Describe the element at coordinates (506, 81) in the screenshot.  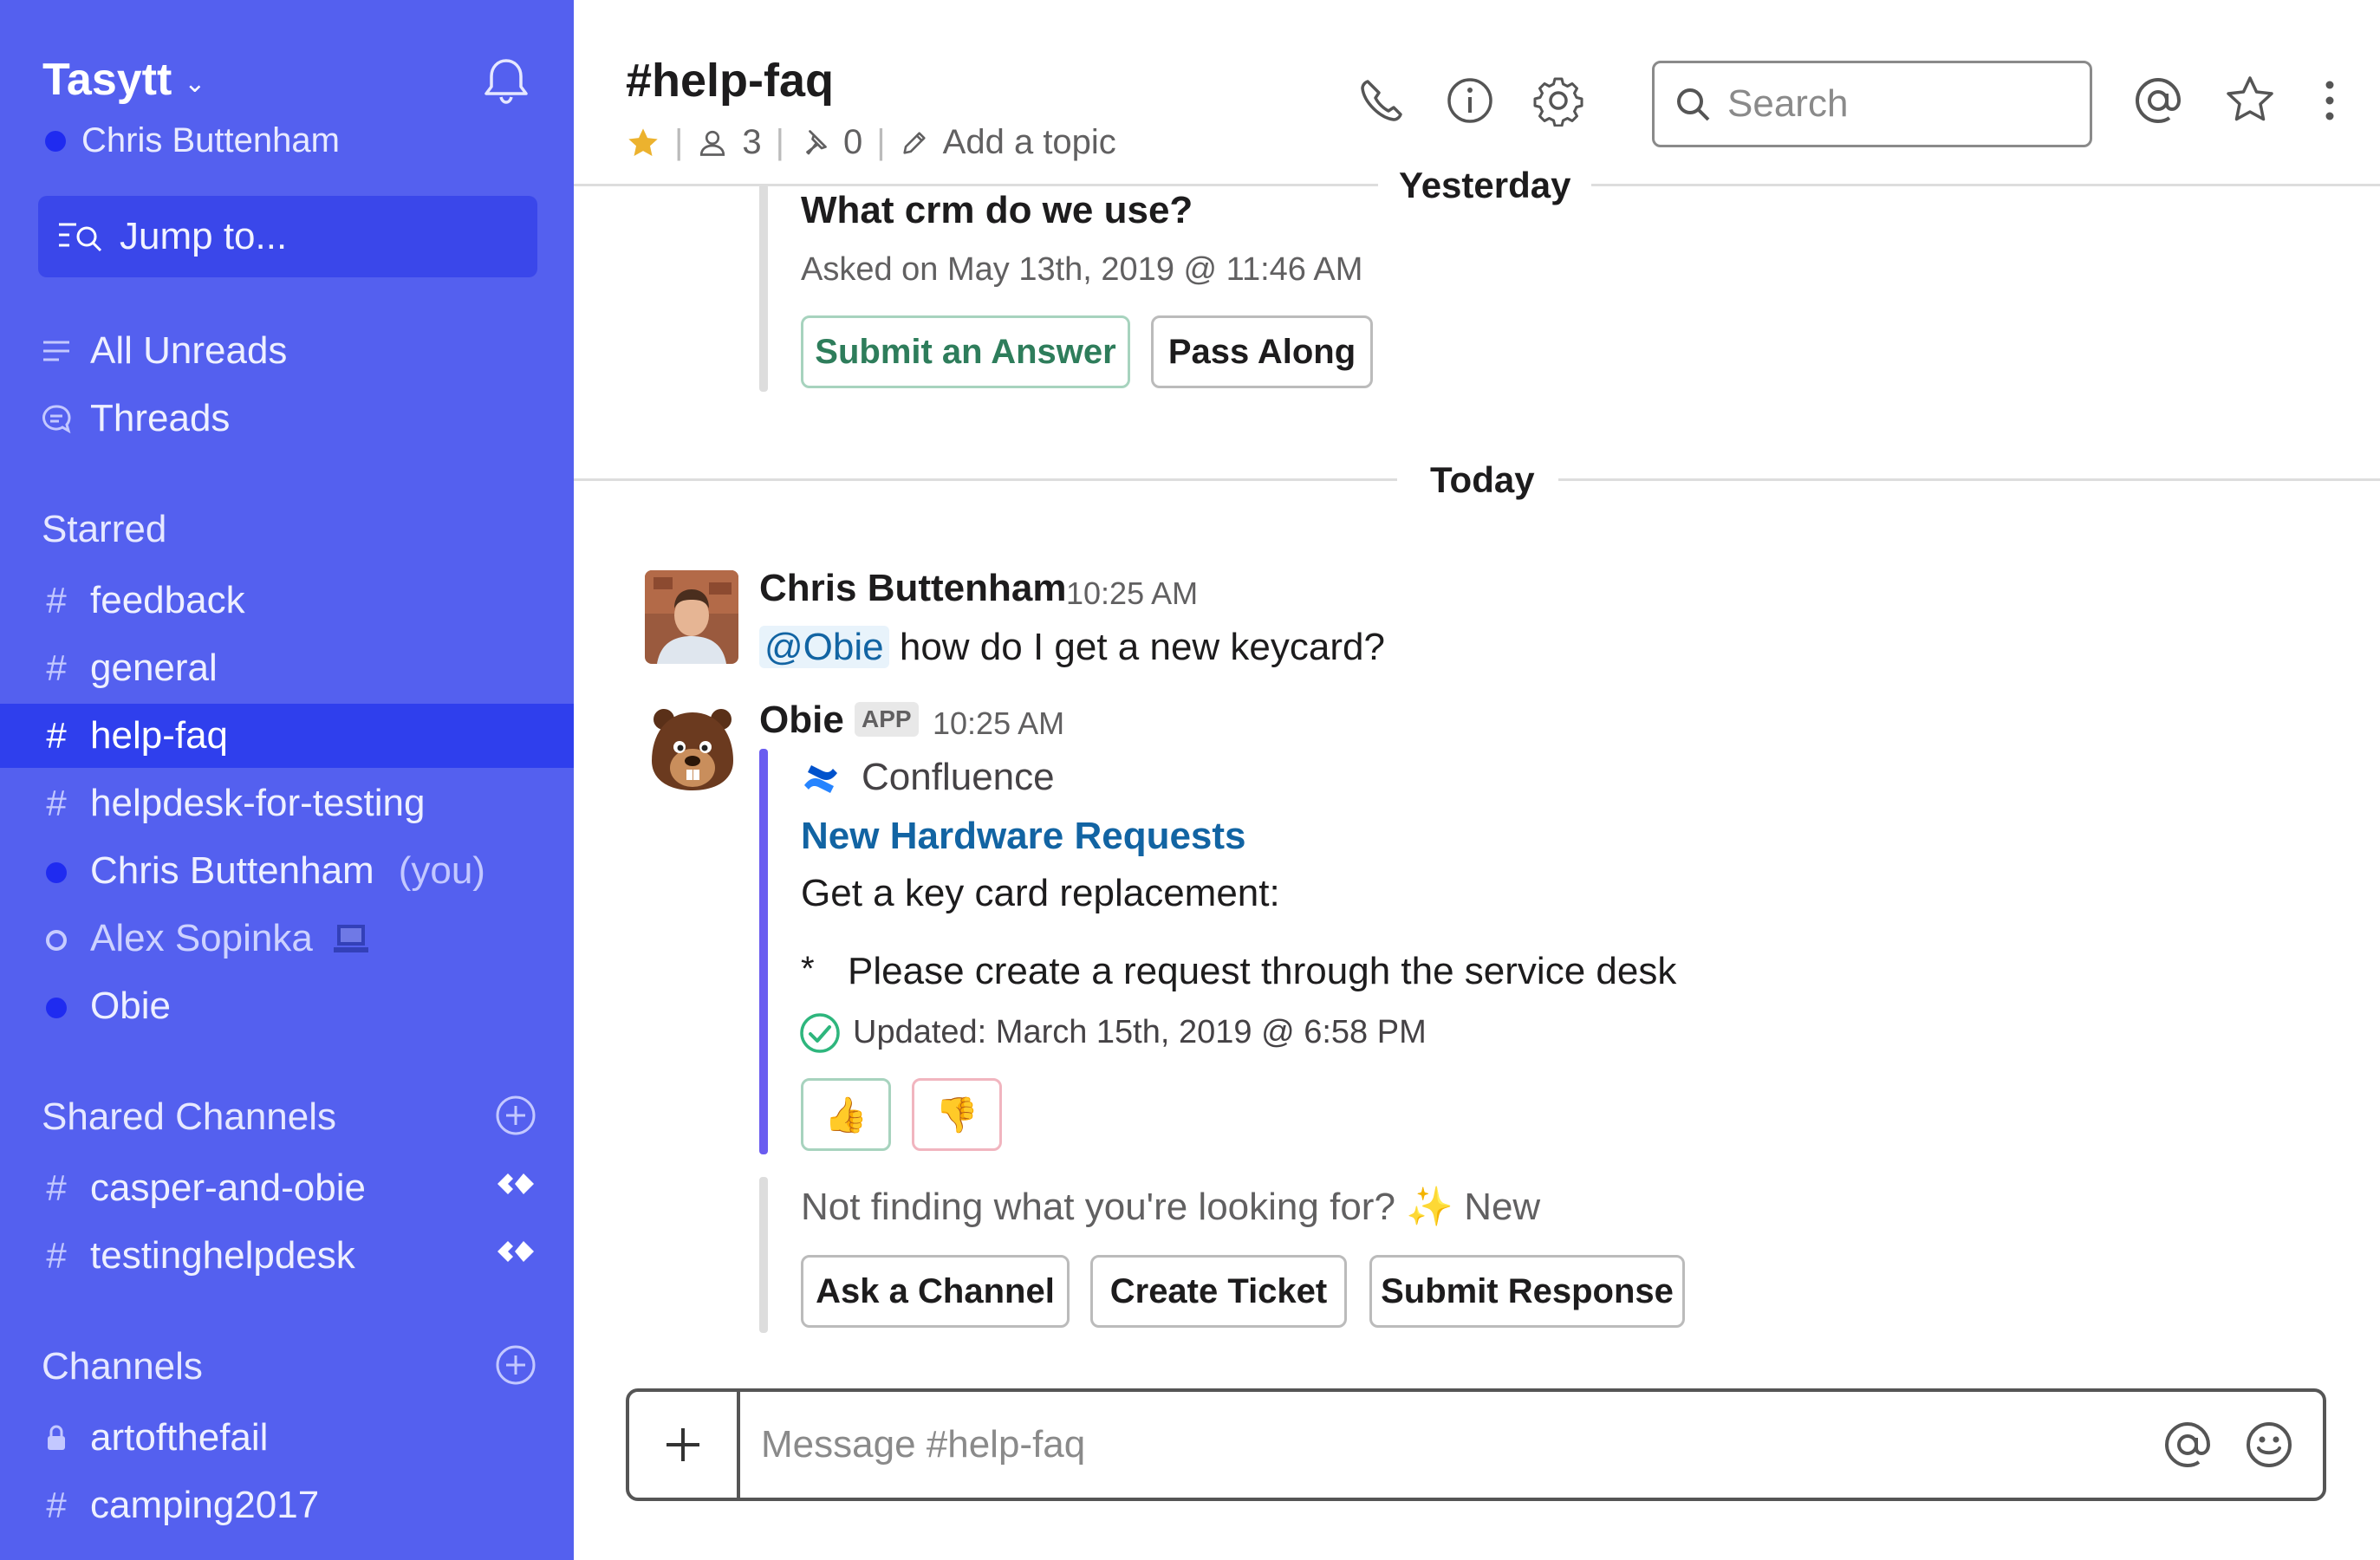
I see `bell-icon` at that location.